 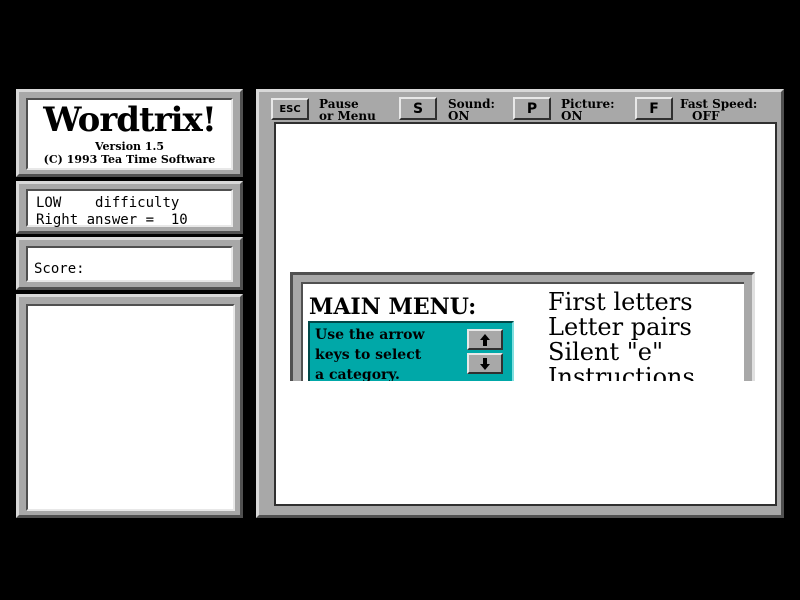 I want to click on picture-value: ON, so click(x=572, y=116).